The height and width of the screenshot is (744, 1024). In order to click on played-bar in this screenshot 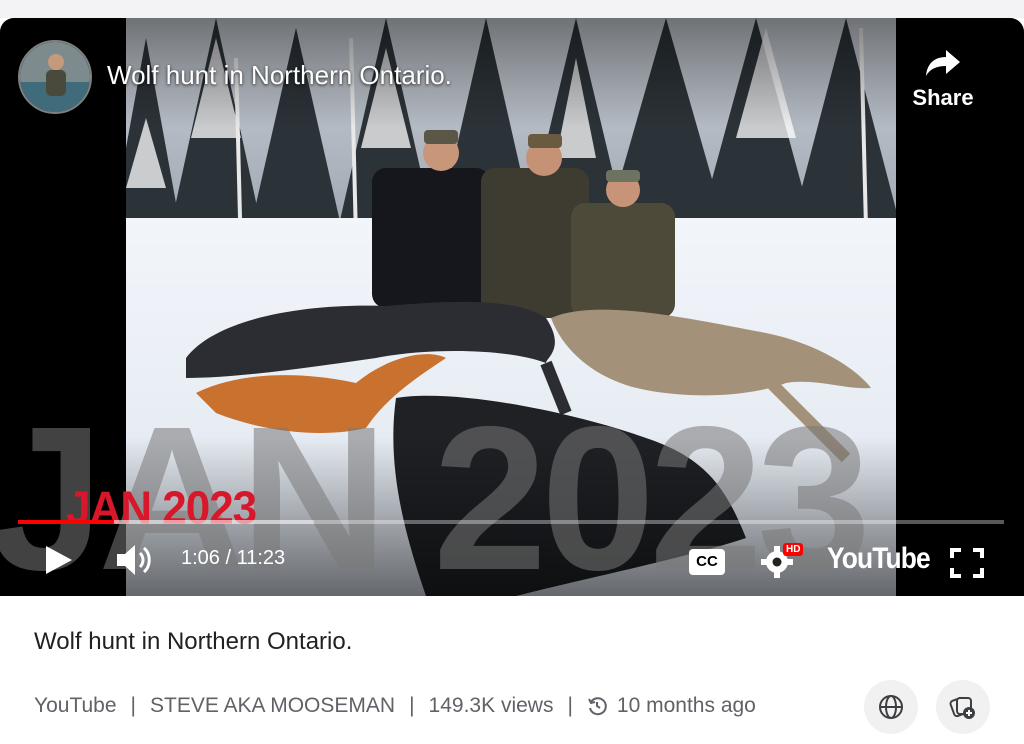, I will do `click(66, 522)`.